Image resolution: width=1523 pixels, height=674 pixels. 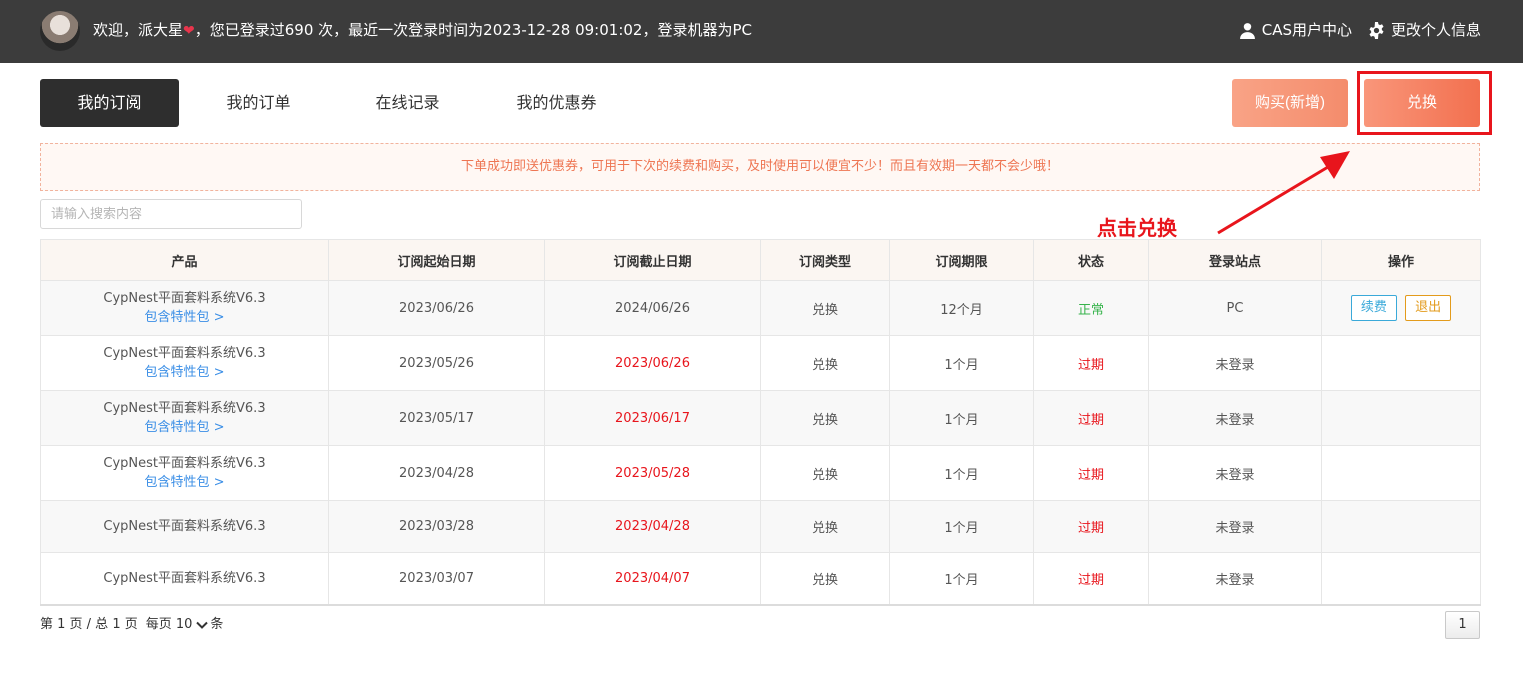 What do you see at coordinates (436, 260) in the screenshot?
I see `column-header-start-date: 订阅起始日期` at bounding box center [436, 260].